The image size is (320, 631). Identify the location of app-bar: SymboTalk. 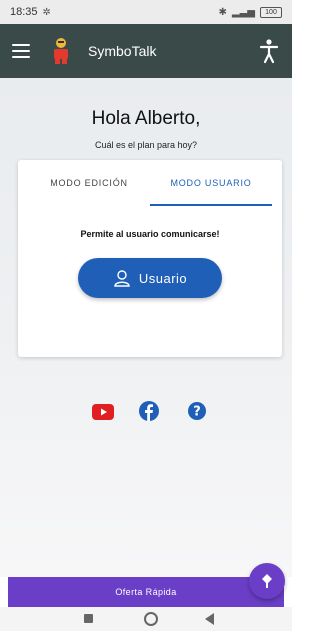
(146, 51).